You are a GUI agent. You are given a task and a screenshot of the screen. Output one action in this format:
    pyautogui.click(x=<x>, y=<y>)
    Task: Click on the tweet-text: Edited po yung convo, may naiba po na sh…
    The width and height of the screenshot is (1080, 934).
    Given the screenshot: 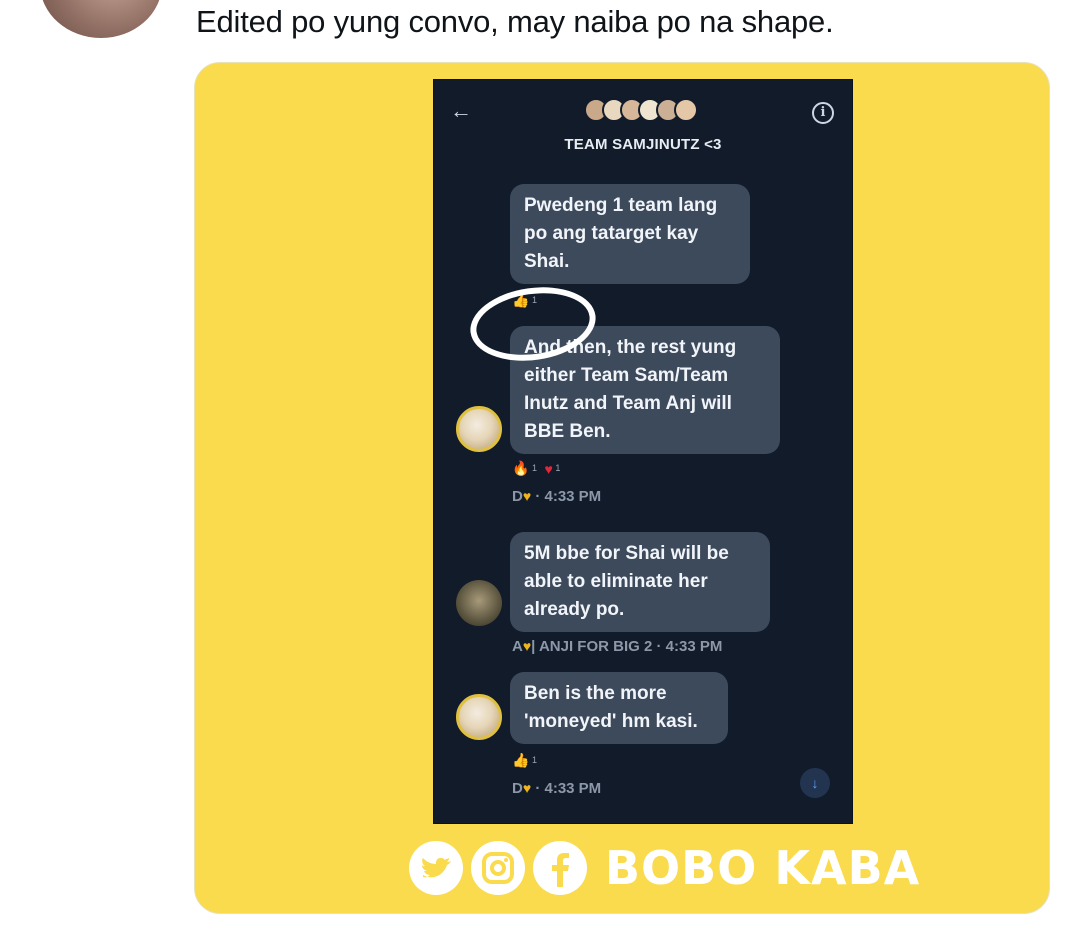 What is the action you would take?
    pyautogui.click(x=515, y=21)
    